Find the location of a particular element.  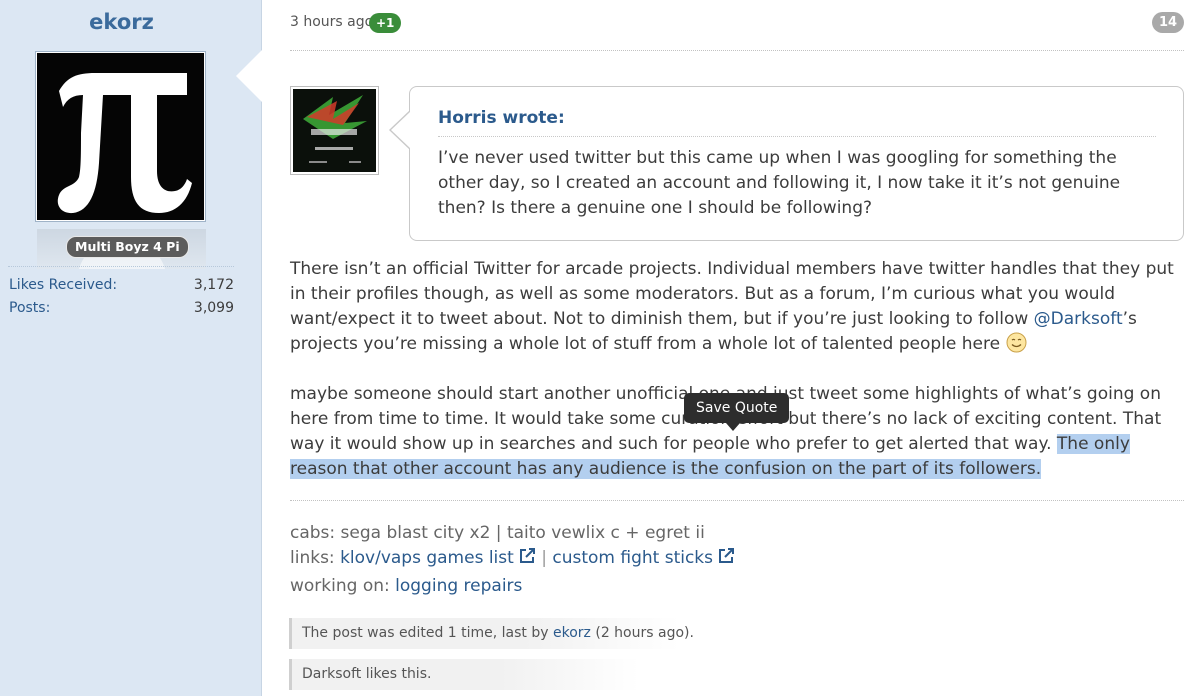

stat-likes-received: Likes Received: 3,172 is located at coordinates (121, 285).